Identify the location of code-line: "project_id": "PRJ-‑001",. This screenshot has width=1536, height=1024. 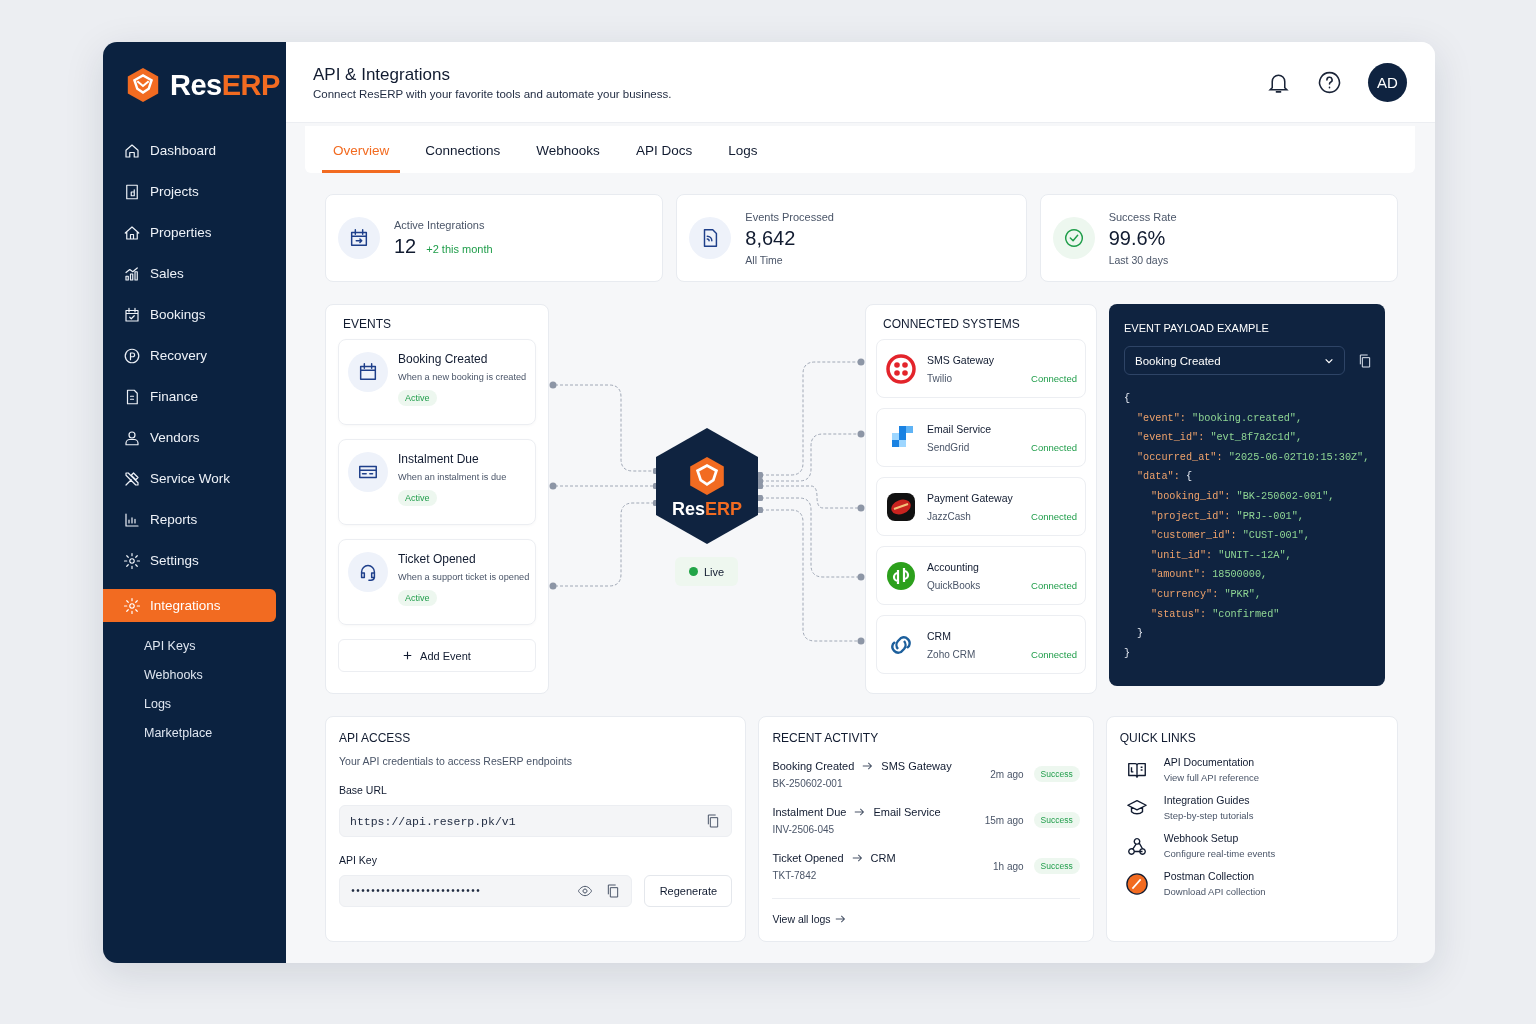
(1227, 516).